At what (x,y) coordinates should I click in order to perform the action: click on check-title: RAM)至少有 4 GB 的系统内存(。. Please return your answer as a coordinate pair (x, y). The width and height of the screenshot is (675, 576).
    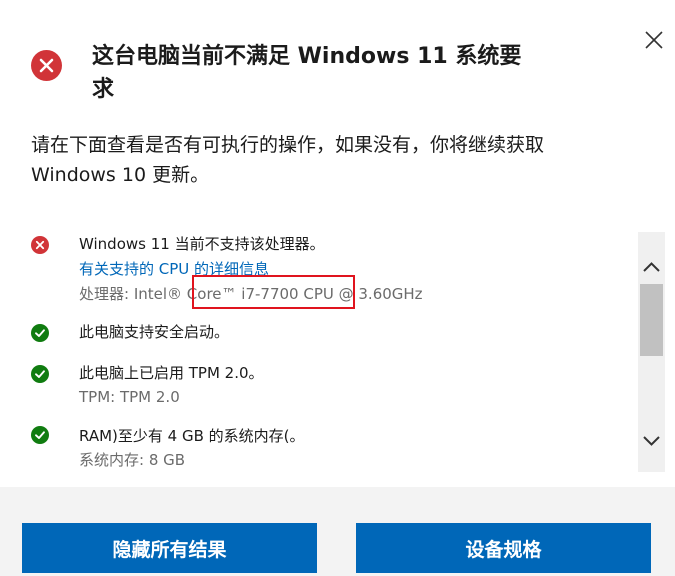
    Looking at the image, I should click on (192, 436).